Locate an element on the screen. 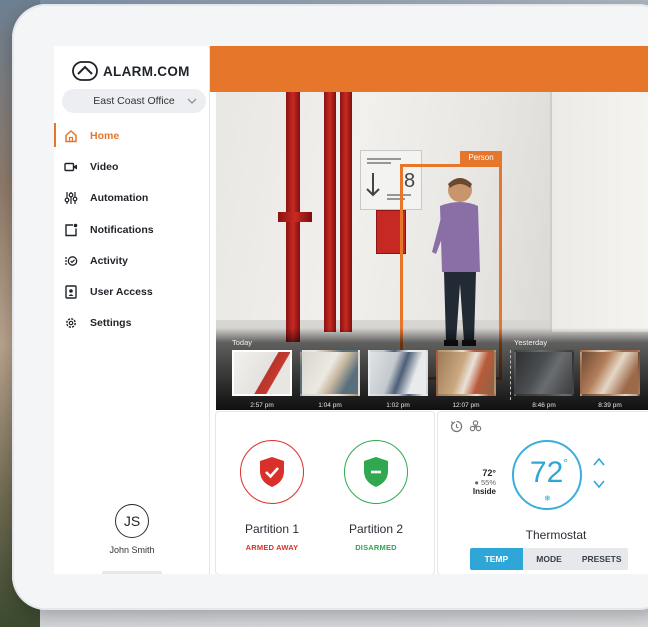  chevron-down-icon is located at coordinates (192, 101).